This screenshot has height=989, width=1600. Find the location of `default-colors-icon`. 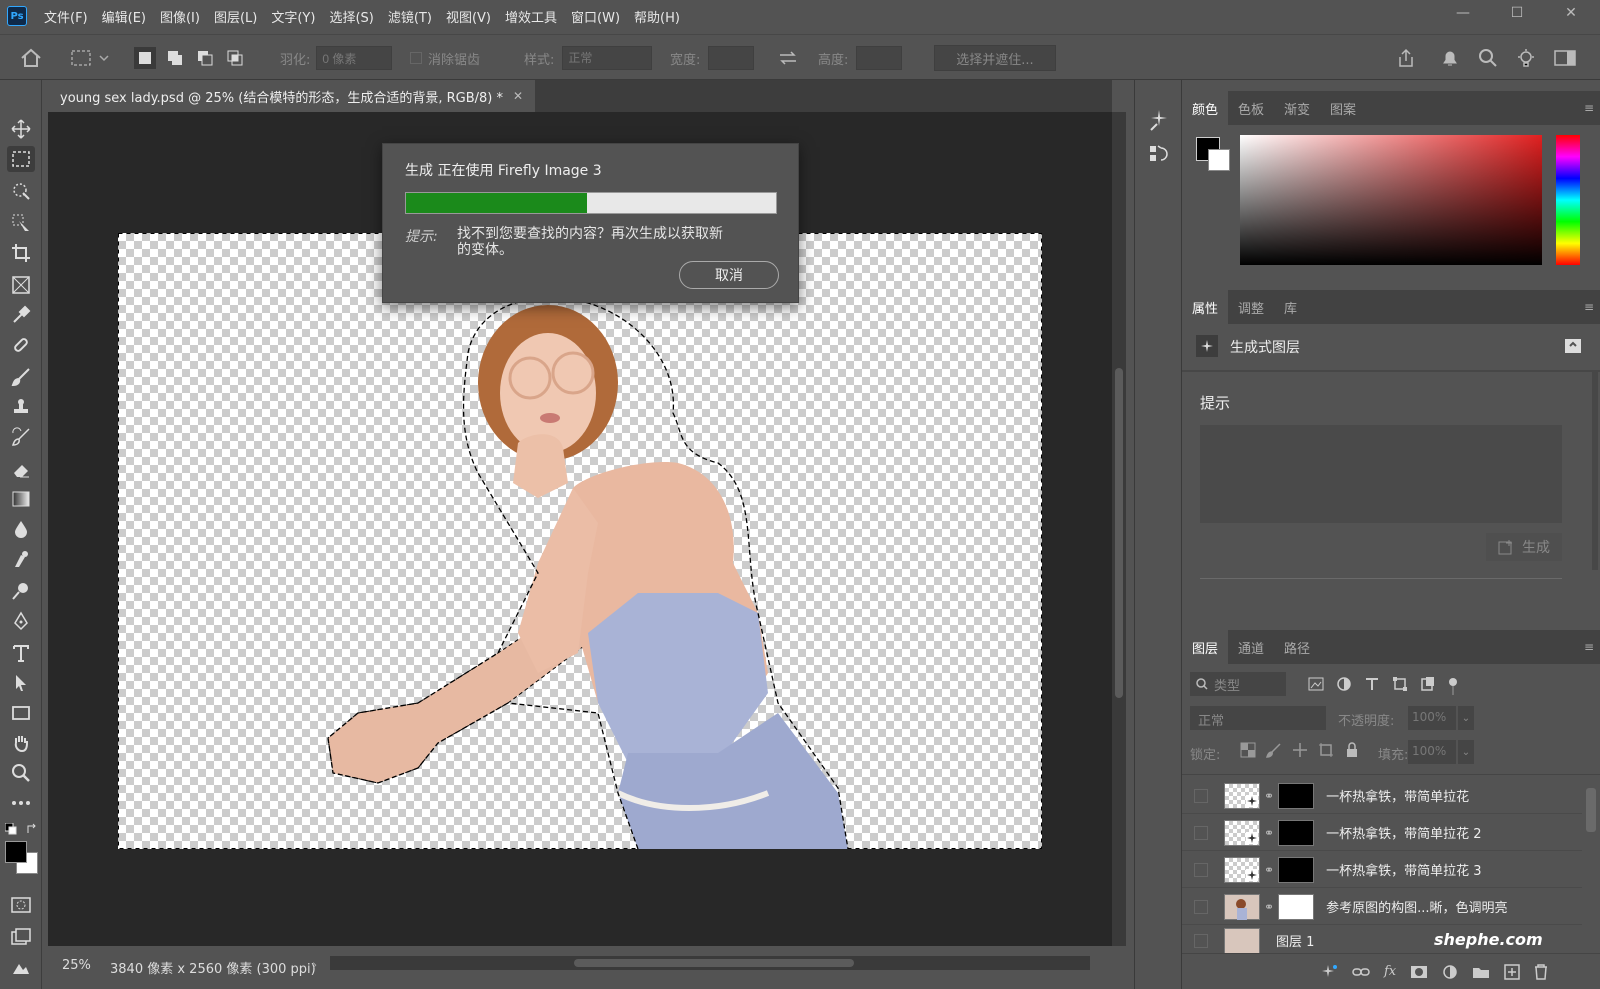

default-colors-icon is located at coordinates (10, 828).